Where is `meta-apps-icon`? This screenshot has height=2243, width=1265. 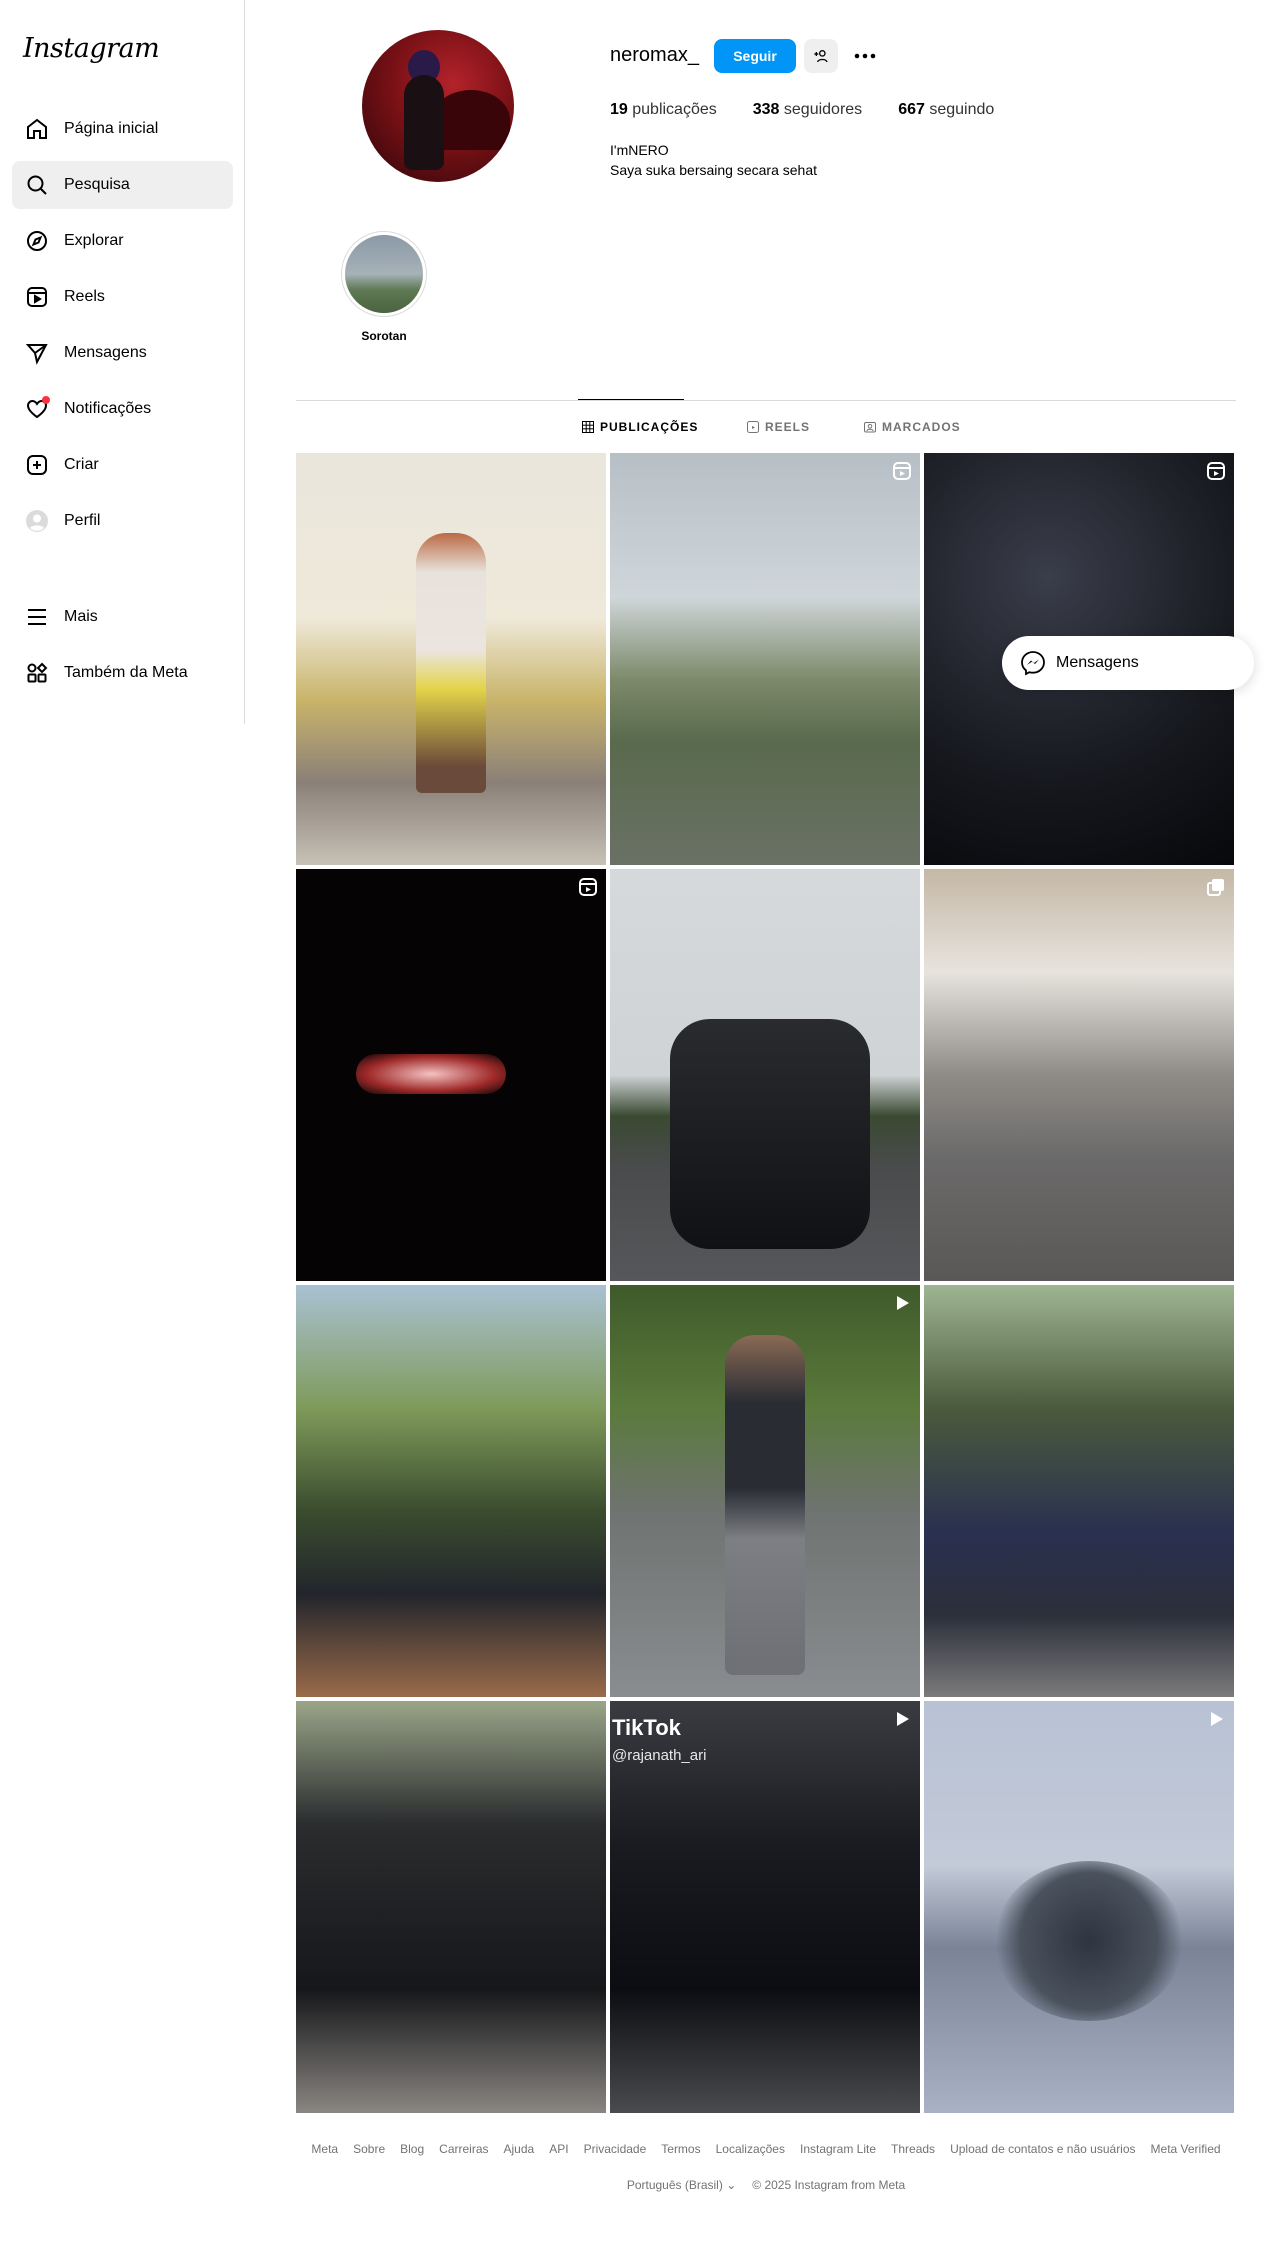 meta-apps-icon is located at coordinates (37, 673).